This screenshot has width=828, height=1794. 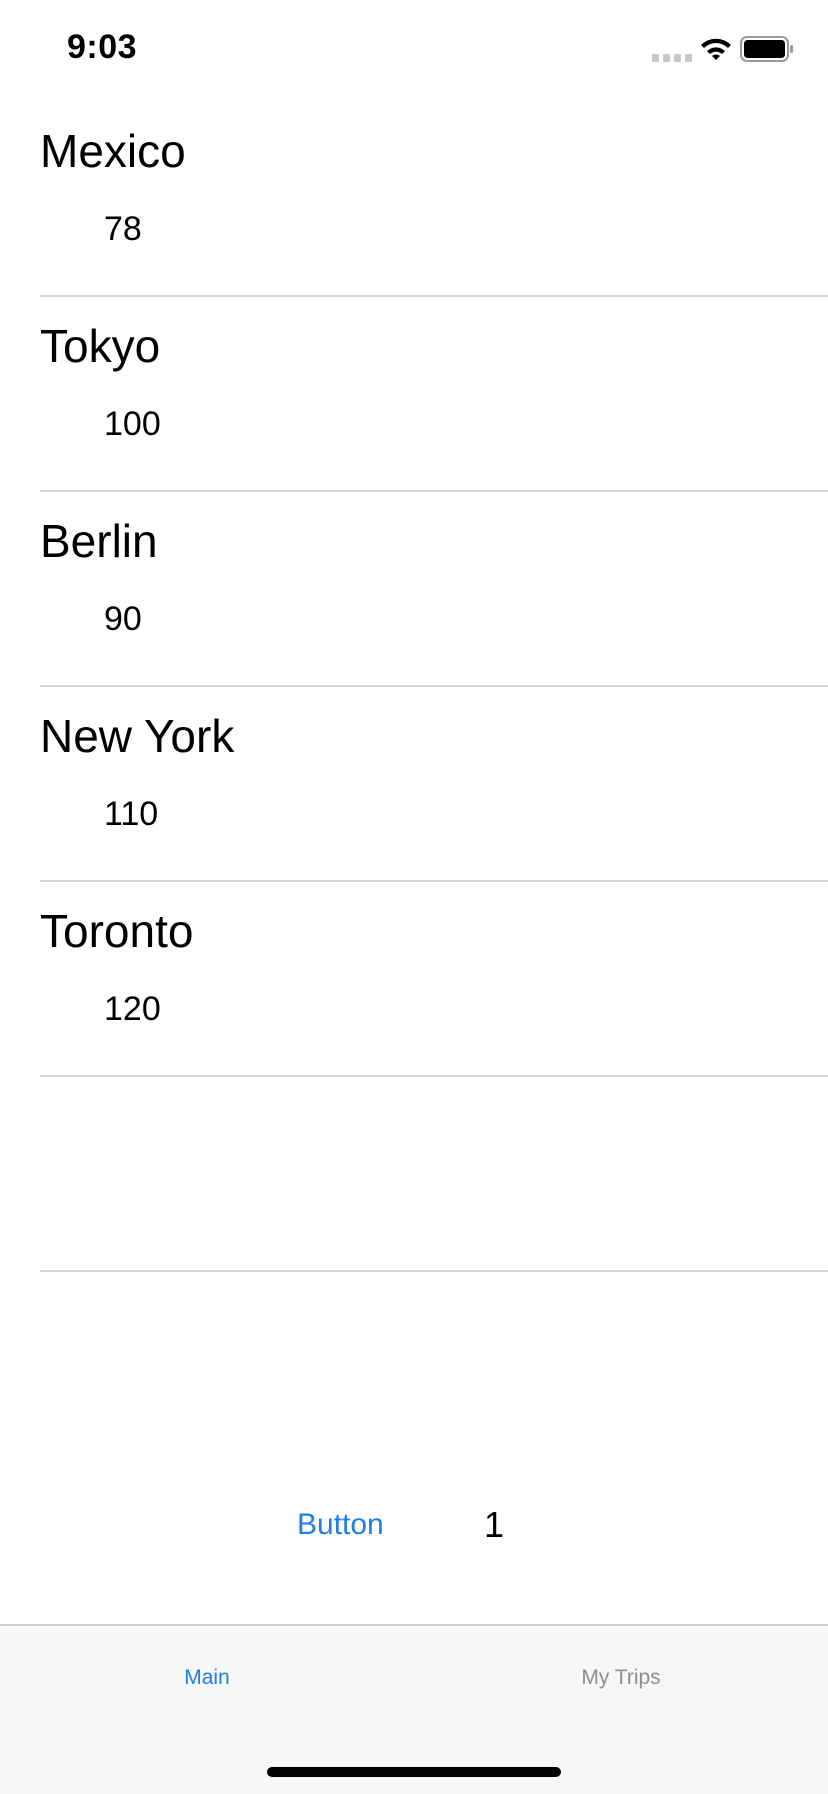 I want to click on city-name: New York, so click(x=137, y=736).